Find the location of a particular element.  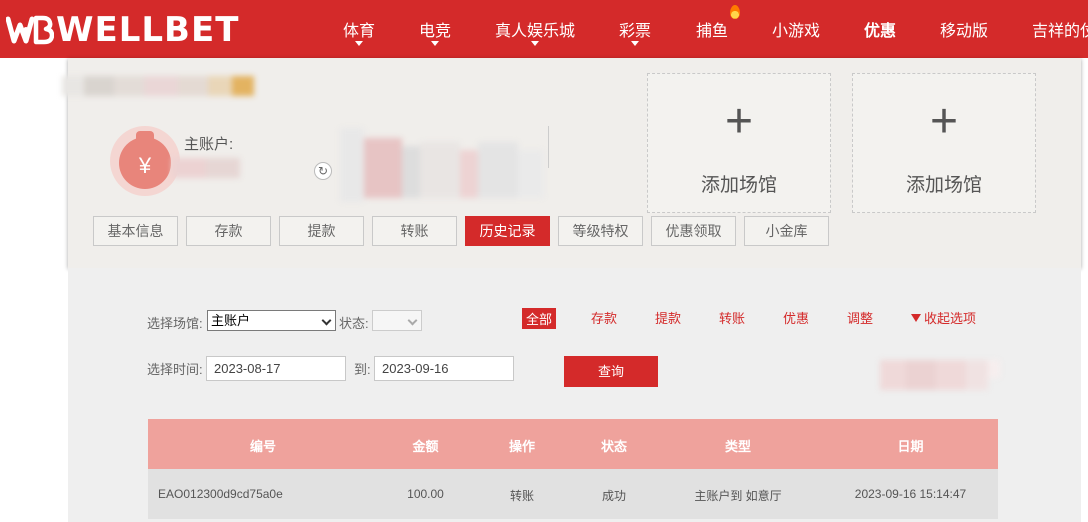

nav-item-label: 电竞 is located at coordinates (435, 31).